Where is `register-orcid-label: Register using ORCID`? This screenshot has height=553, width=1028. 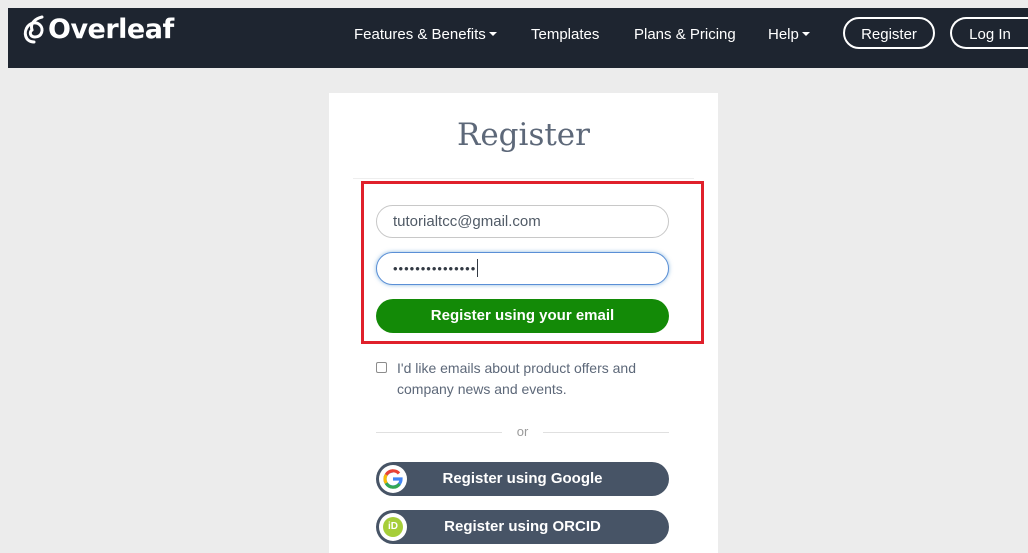 register-orcid-label: Register using ORCID is located at coordinates (522, 526).